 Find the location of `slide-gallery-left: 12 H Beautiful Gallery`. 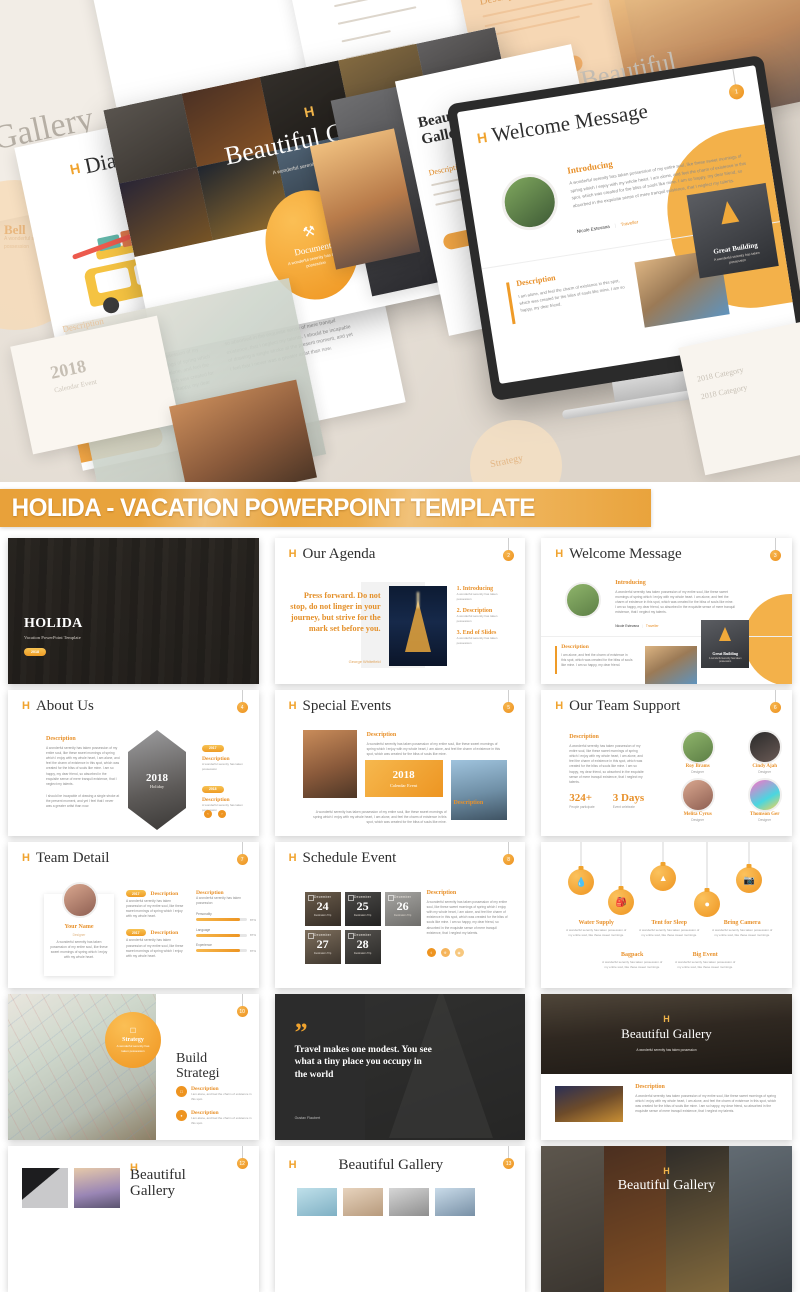

slide-gallery-left: 12 H Beautiful Gallery is located at coordinates (133, 1219).